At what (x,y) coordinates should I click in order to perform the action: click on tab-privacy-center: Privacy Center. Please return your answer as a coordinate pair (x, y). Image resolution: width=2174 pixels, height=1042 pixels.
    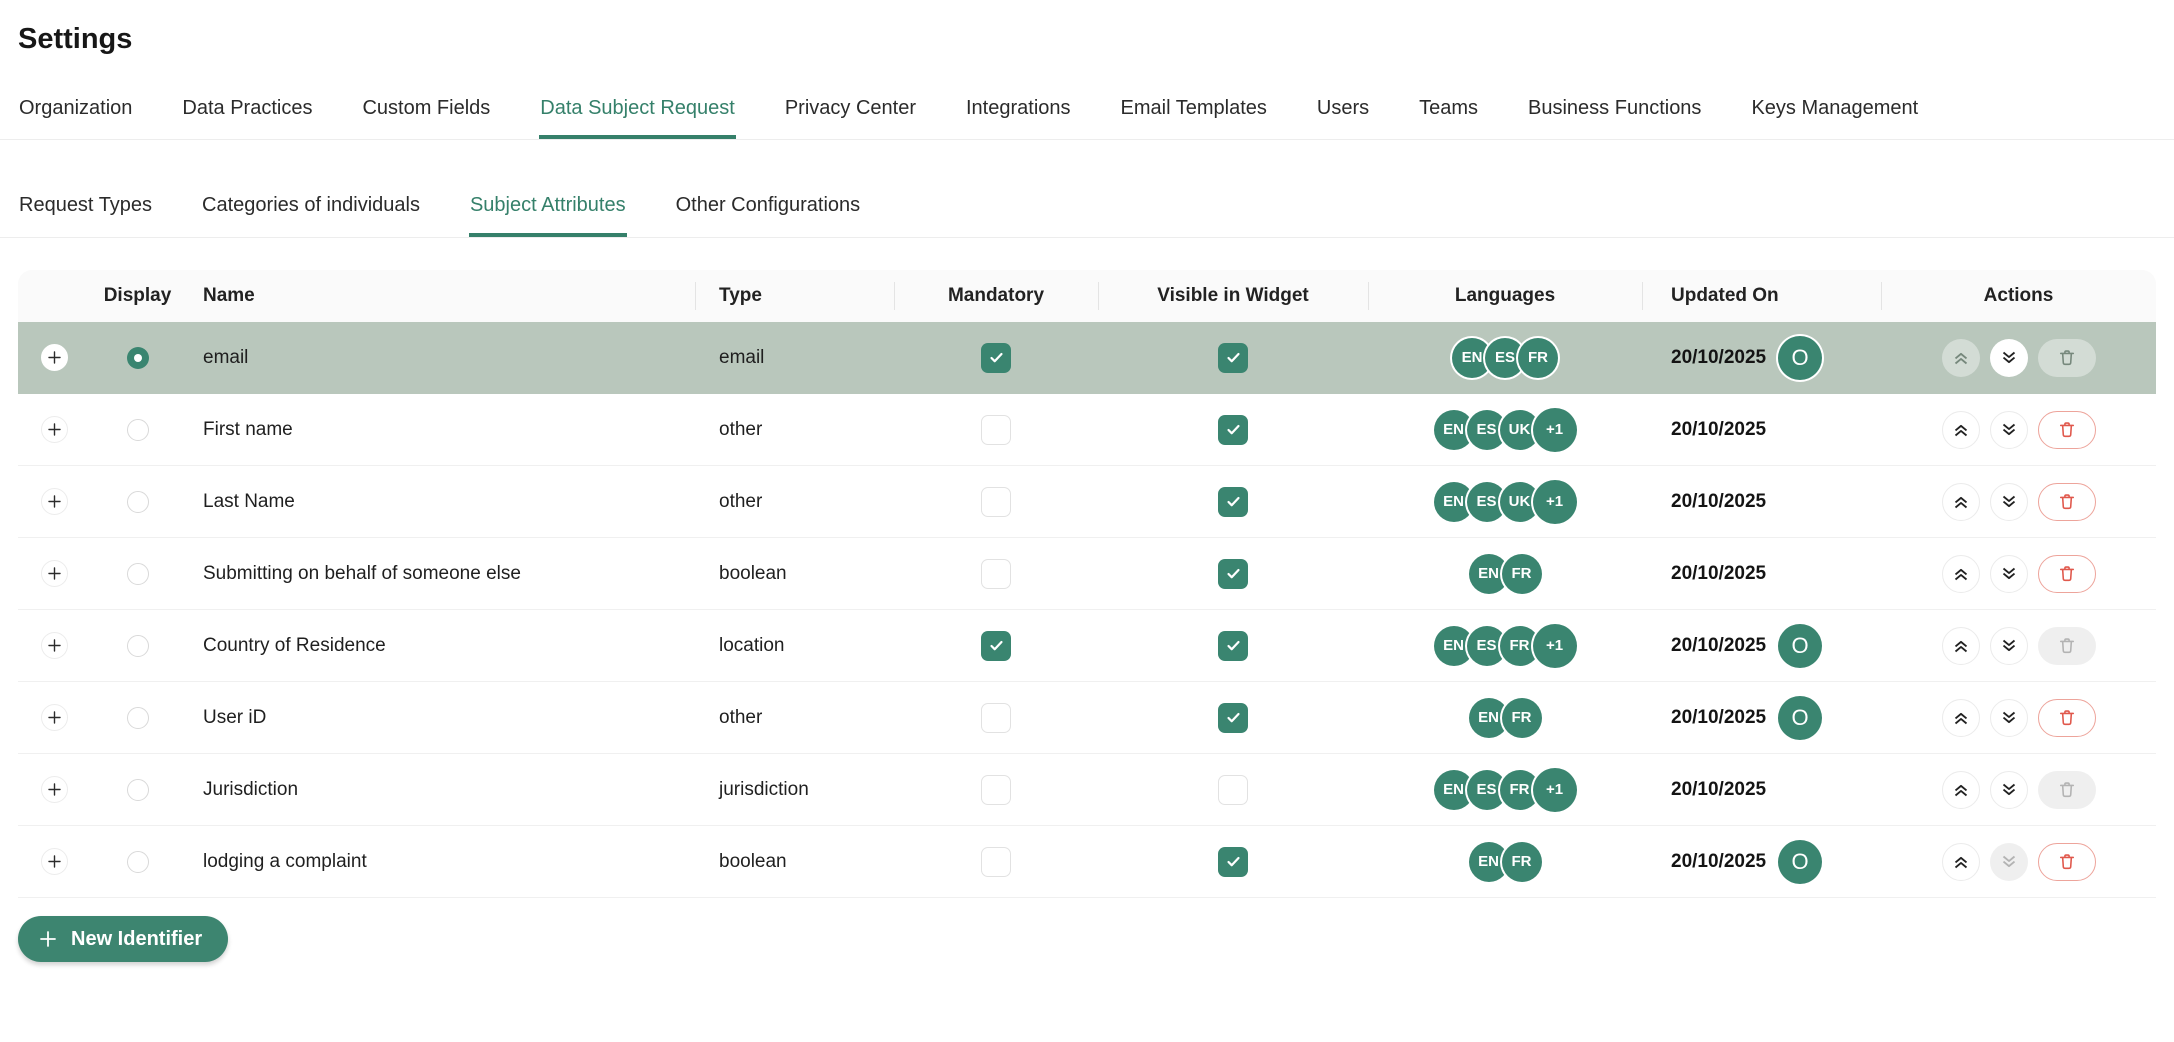
    Looking at the image, I should click on (850, 117).